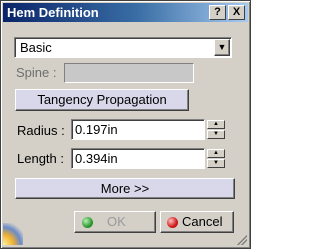 This screenshot has height=249, width=320. I want to click on ok-button: OK, so click(115, 222).